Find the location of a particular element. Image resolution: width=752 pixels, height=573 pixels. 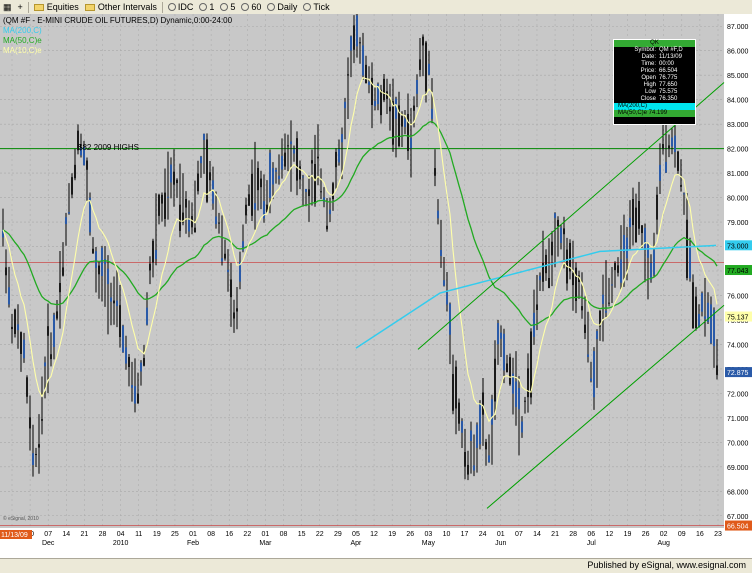

annotation-2009-highs: $82 2009 HIGHS is located at coordinates (108, 147).